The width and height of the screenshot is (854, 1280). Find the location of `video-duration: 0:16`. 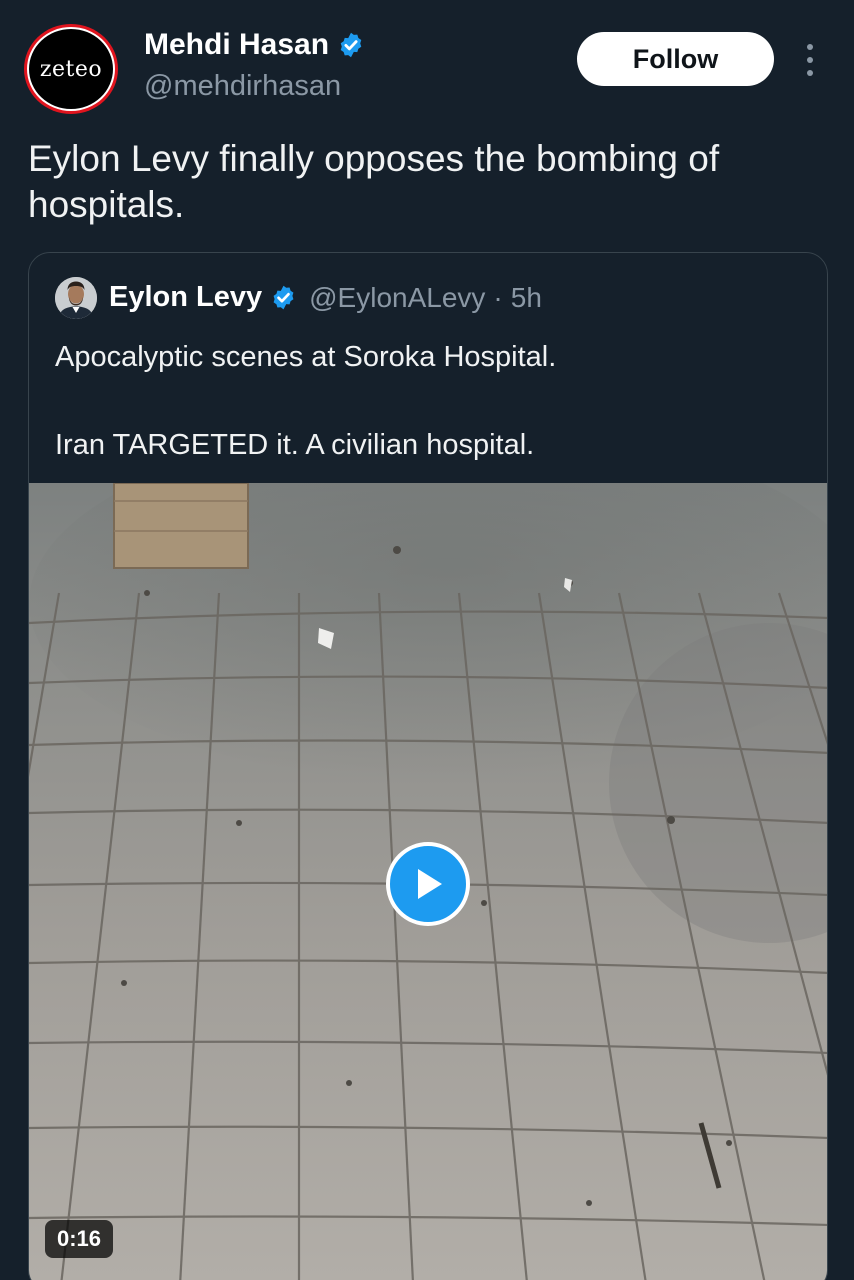

video-duration: 0:16 is located at coordinates (79, 1239).